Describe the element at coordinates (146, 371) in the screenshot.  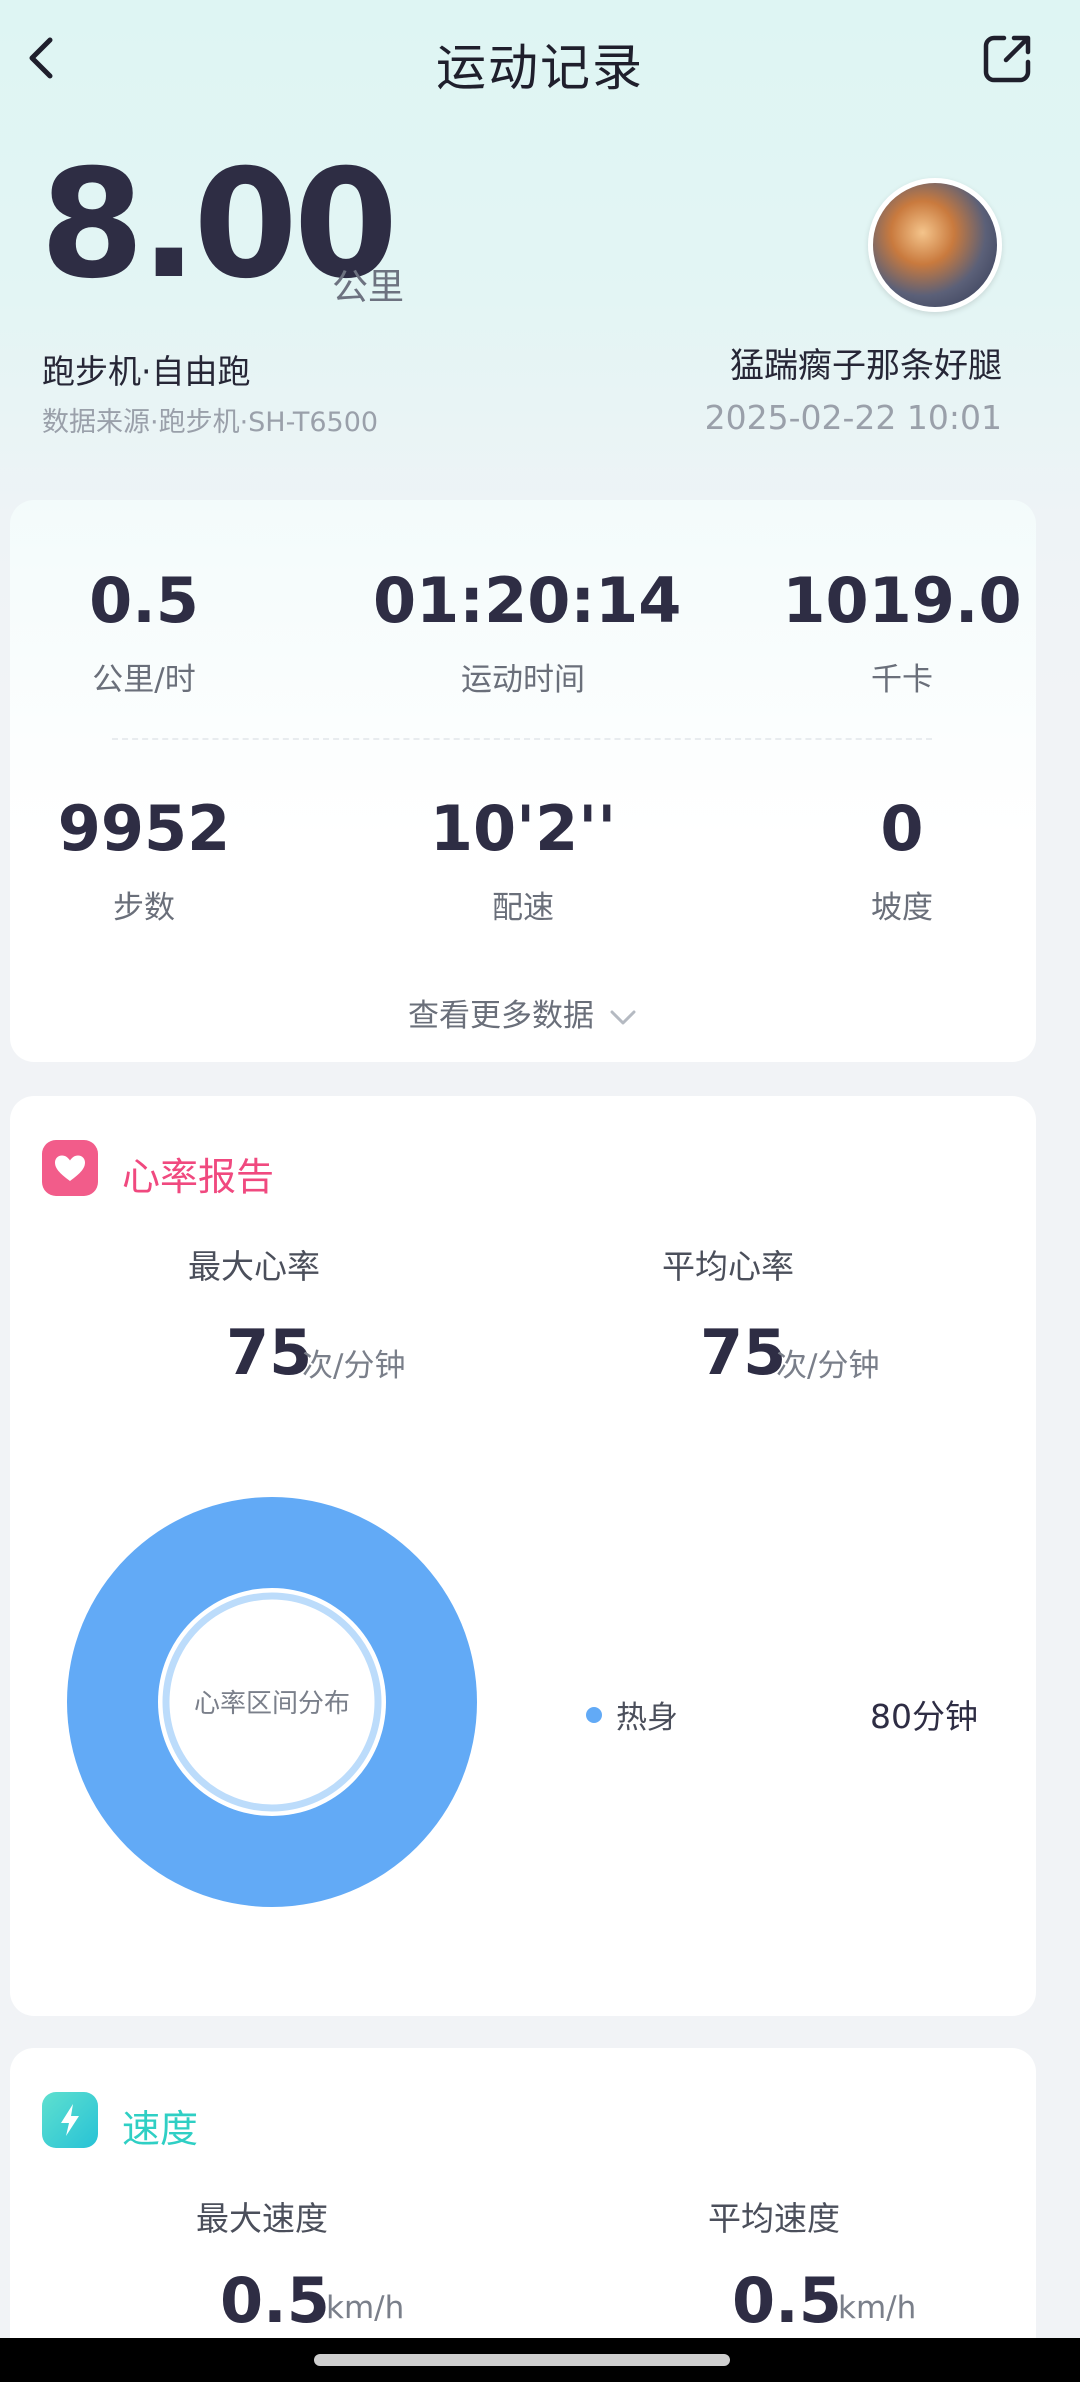
I see `activity-type: 跑步机·自由跑` at that location.